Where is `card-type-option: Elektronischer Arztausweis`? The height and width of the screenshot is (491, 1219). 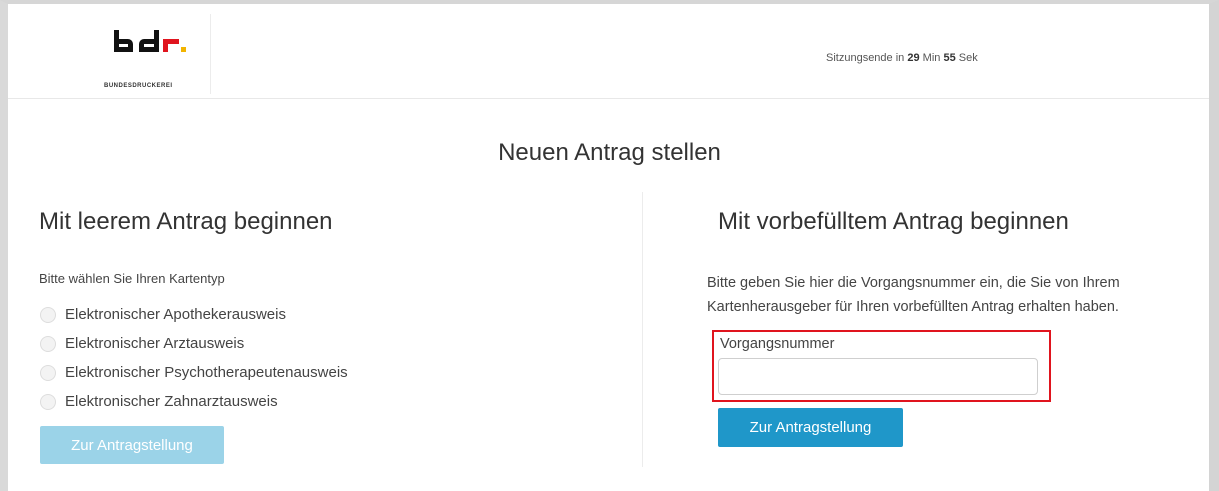 card-type-option: Elektronischer Arztausweis is located at coordinates (193, 343).